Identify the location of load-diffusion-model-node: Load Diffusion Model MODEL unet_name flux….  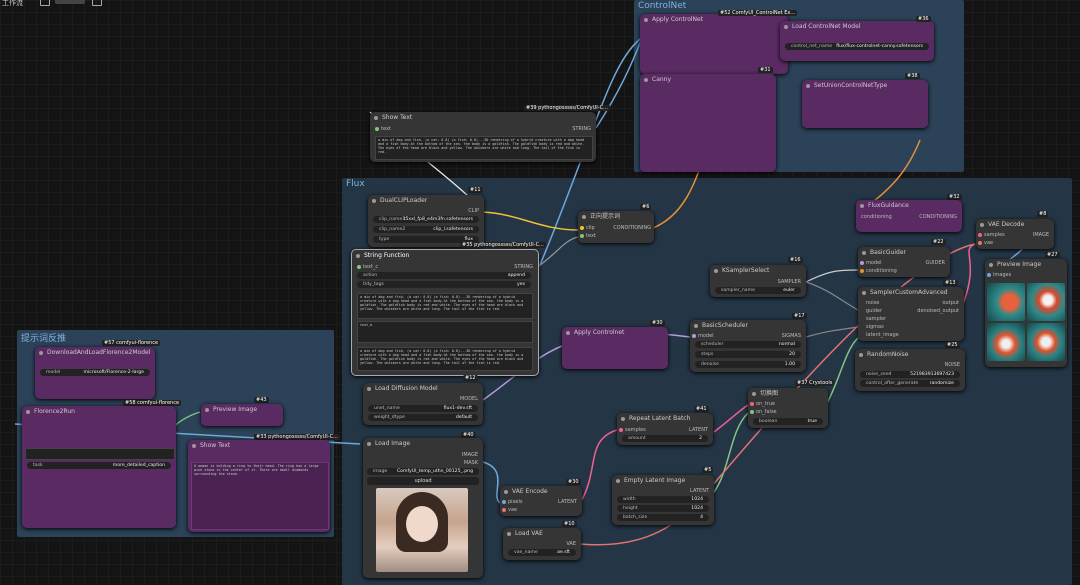
(423, 404).